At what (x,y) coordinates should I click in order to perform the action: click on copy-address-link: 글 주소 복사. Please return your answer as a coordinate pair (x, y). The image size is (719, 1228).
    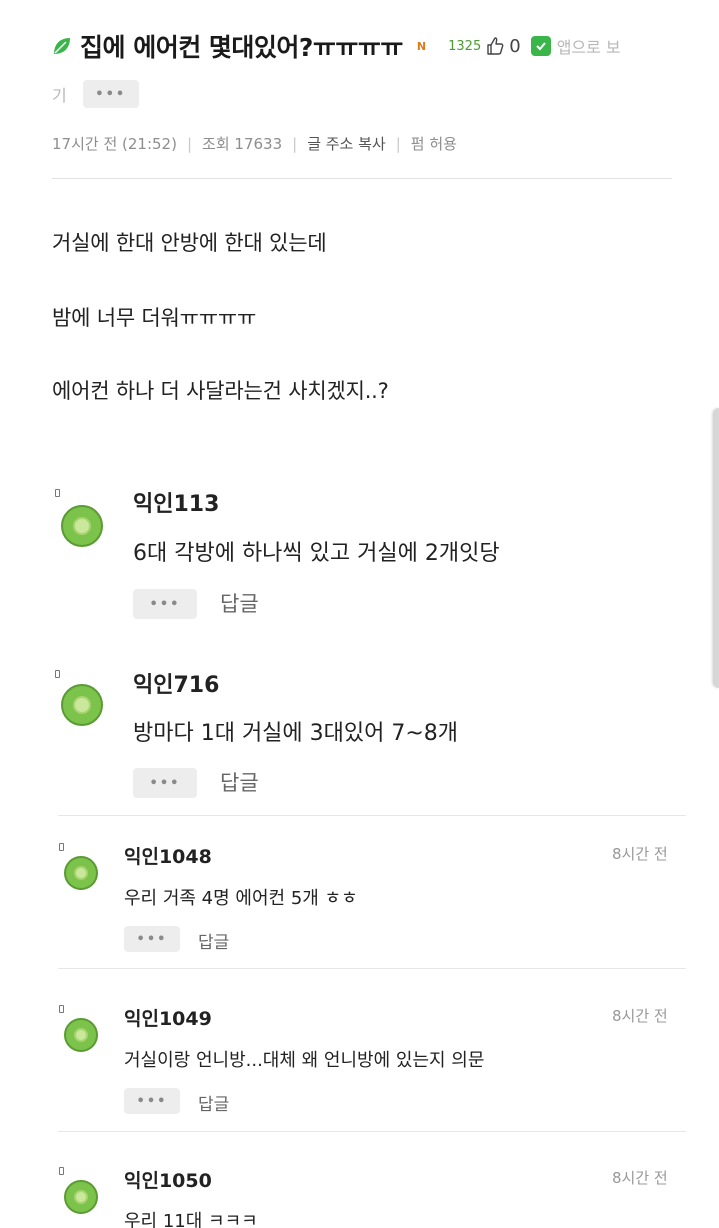
    Looking at the image, I should click on (346, 143).